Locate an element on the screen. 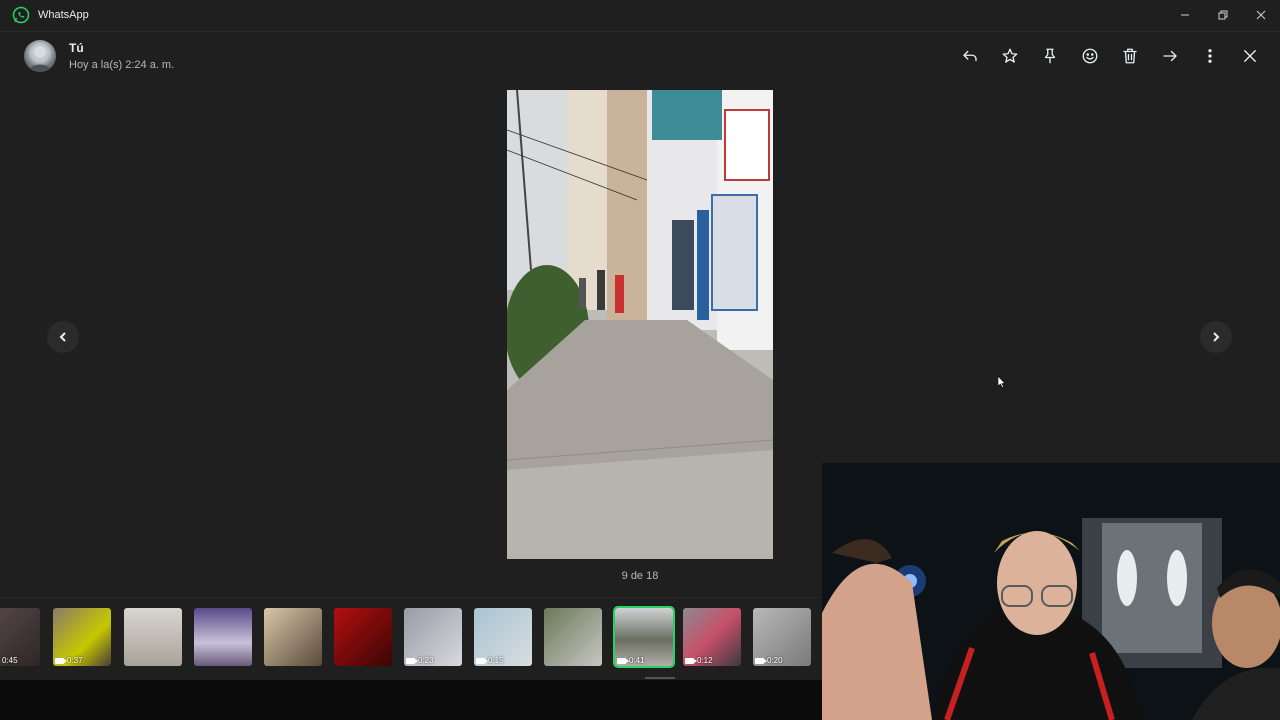 The width and height of the screenshot is (1280, 720). media-viewer-header: Tú Hoy a la(s) 2:24 a. m. is located at coordinates (640, 57).